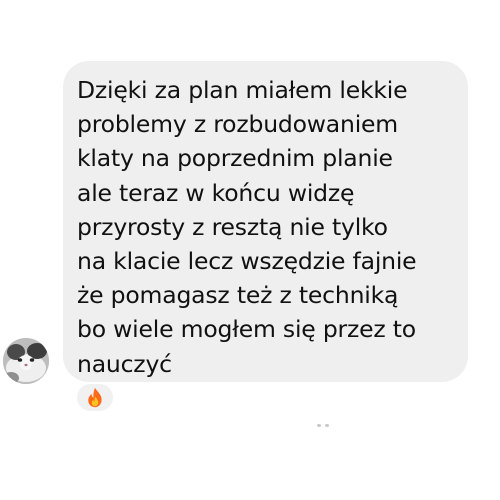 The width and height of the screenshot is (500, 500). What do you see at coordinates (232, 226) in the screenshot?
I see `message-line: przyrosty z resztą nie tylko` at bounding box center [232, 226].